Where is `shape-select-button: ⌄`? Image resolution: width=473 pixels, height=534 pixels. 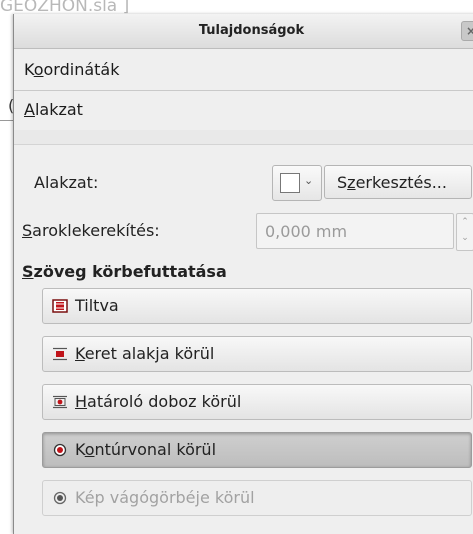
shape-select-button: ⌄ is located at coordinates (297, 183).